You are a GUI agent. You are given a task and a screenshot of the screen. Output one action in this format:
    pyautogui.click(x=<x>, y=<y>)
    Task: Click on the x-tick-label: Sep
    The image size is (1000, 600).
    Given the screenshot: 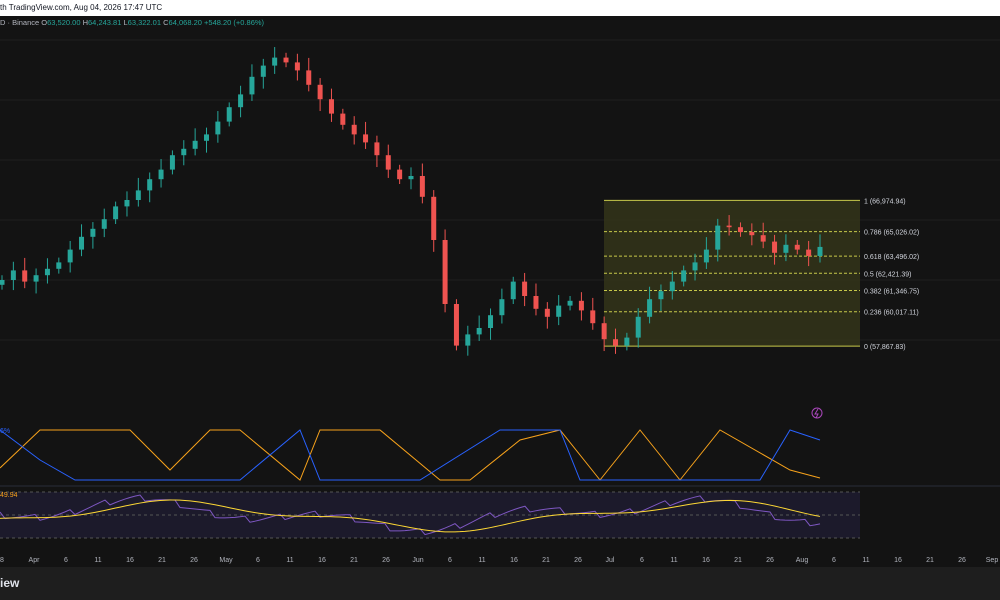 What is the action you would take?
    pyautogui.click(x=992, y=560)
    